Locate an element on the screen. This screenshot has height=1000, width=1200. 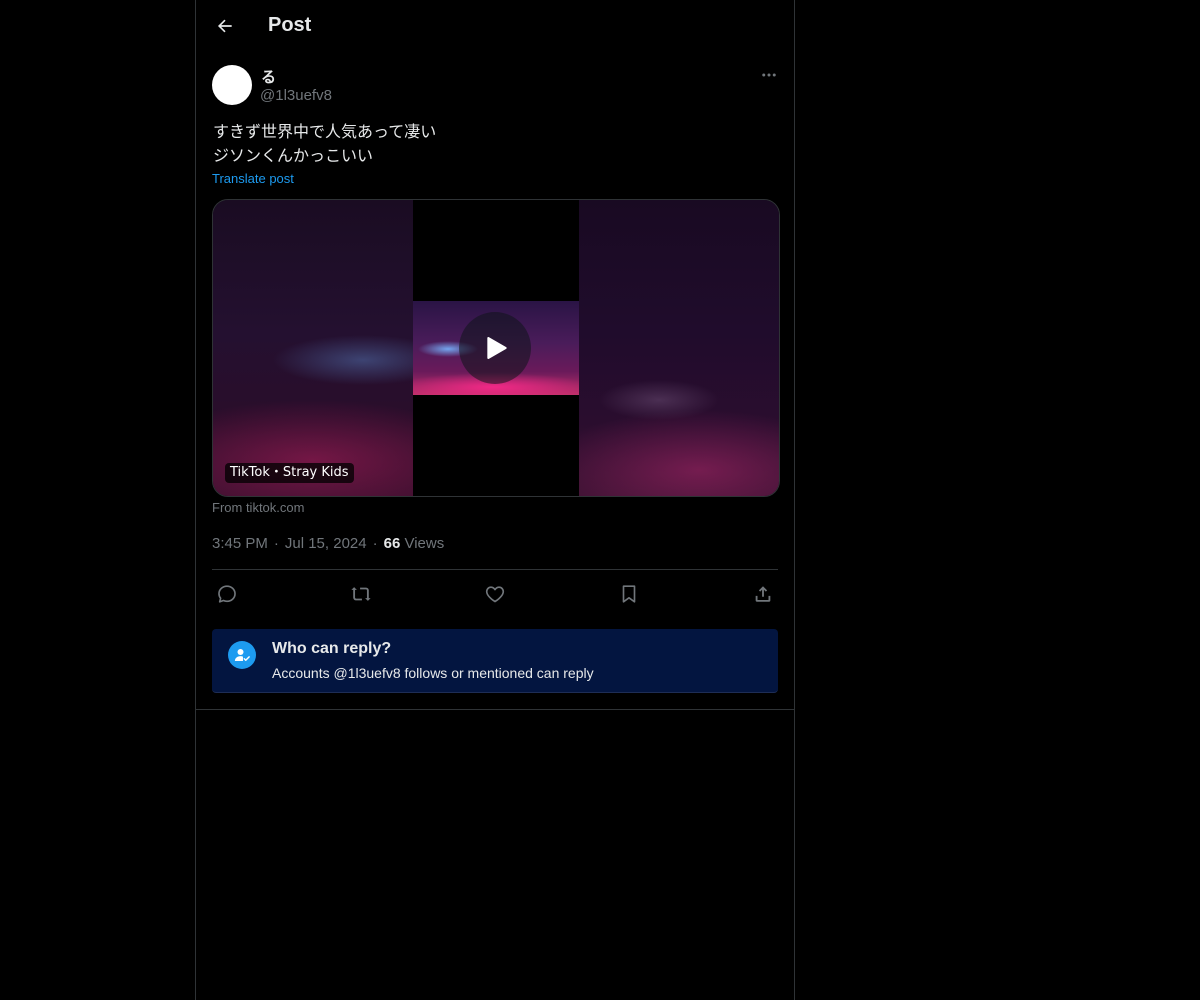
post-text-line: ジソンくんかっこいい is located at coordinates (293, 155).